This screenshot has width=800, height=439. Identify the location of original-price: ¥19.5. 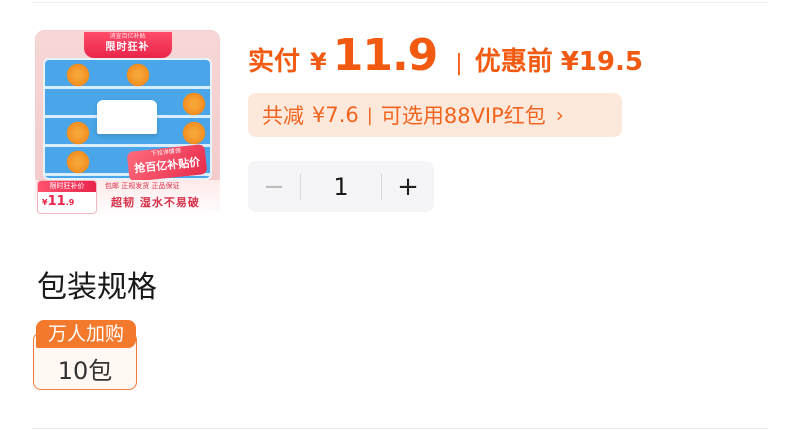
(601, 62).